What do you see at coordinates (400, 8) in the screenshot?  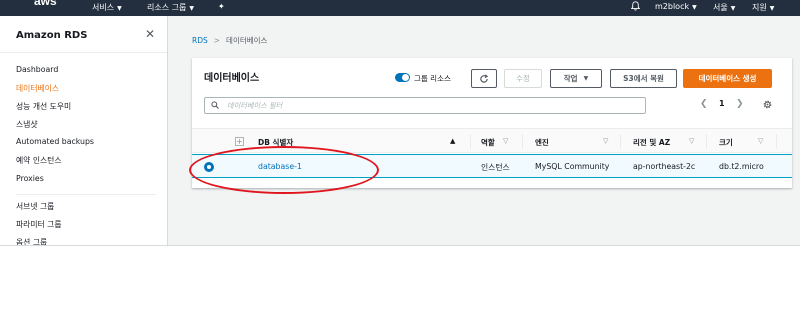 I see `top-navigation-bar: aws 서비스 ▼ 리소스 그룹 ▼ ✦ m2block ▼ 서울 ▼ 지원 ▼` at bounding box center [400, 8].